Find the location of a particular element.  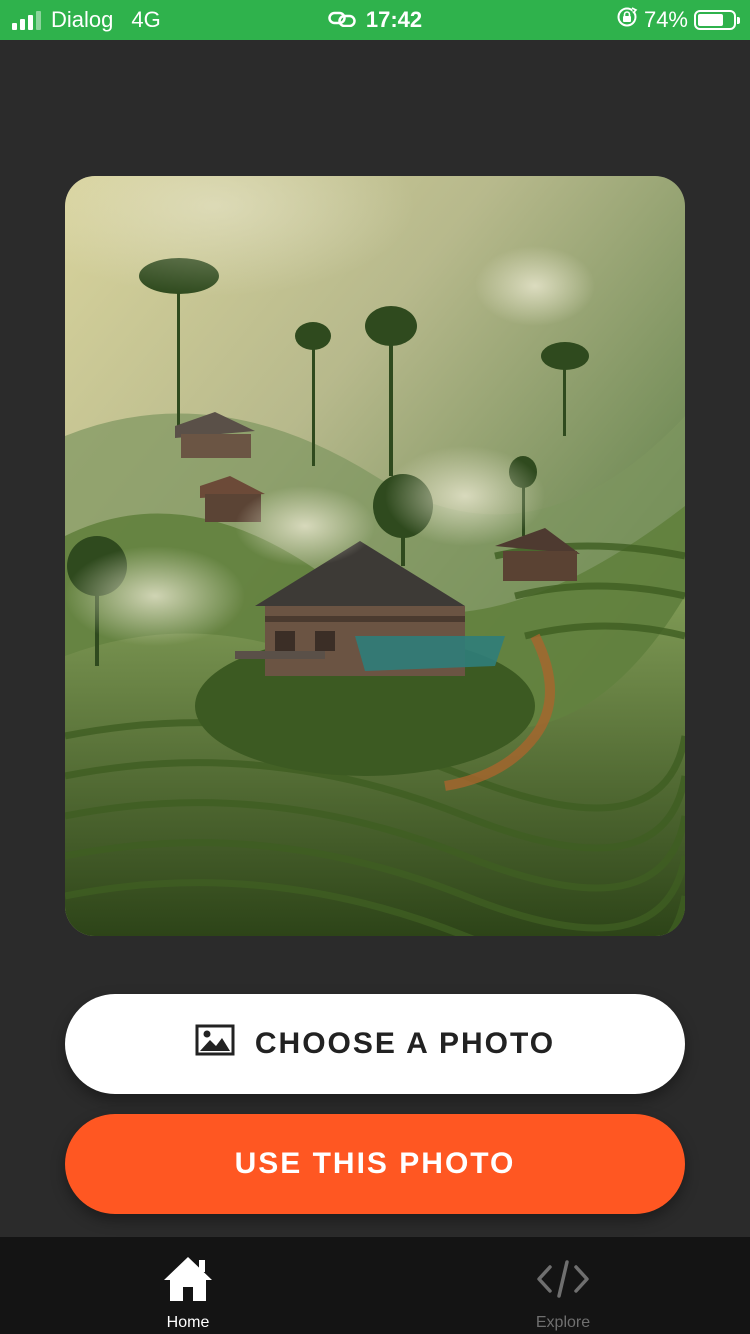

nav-label-home: Home is located at coordinates (188, 1322).